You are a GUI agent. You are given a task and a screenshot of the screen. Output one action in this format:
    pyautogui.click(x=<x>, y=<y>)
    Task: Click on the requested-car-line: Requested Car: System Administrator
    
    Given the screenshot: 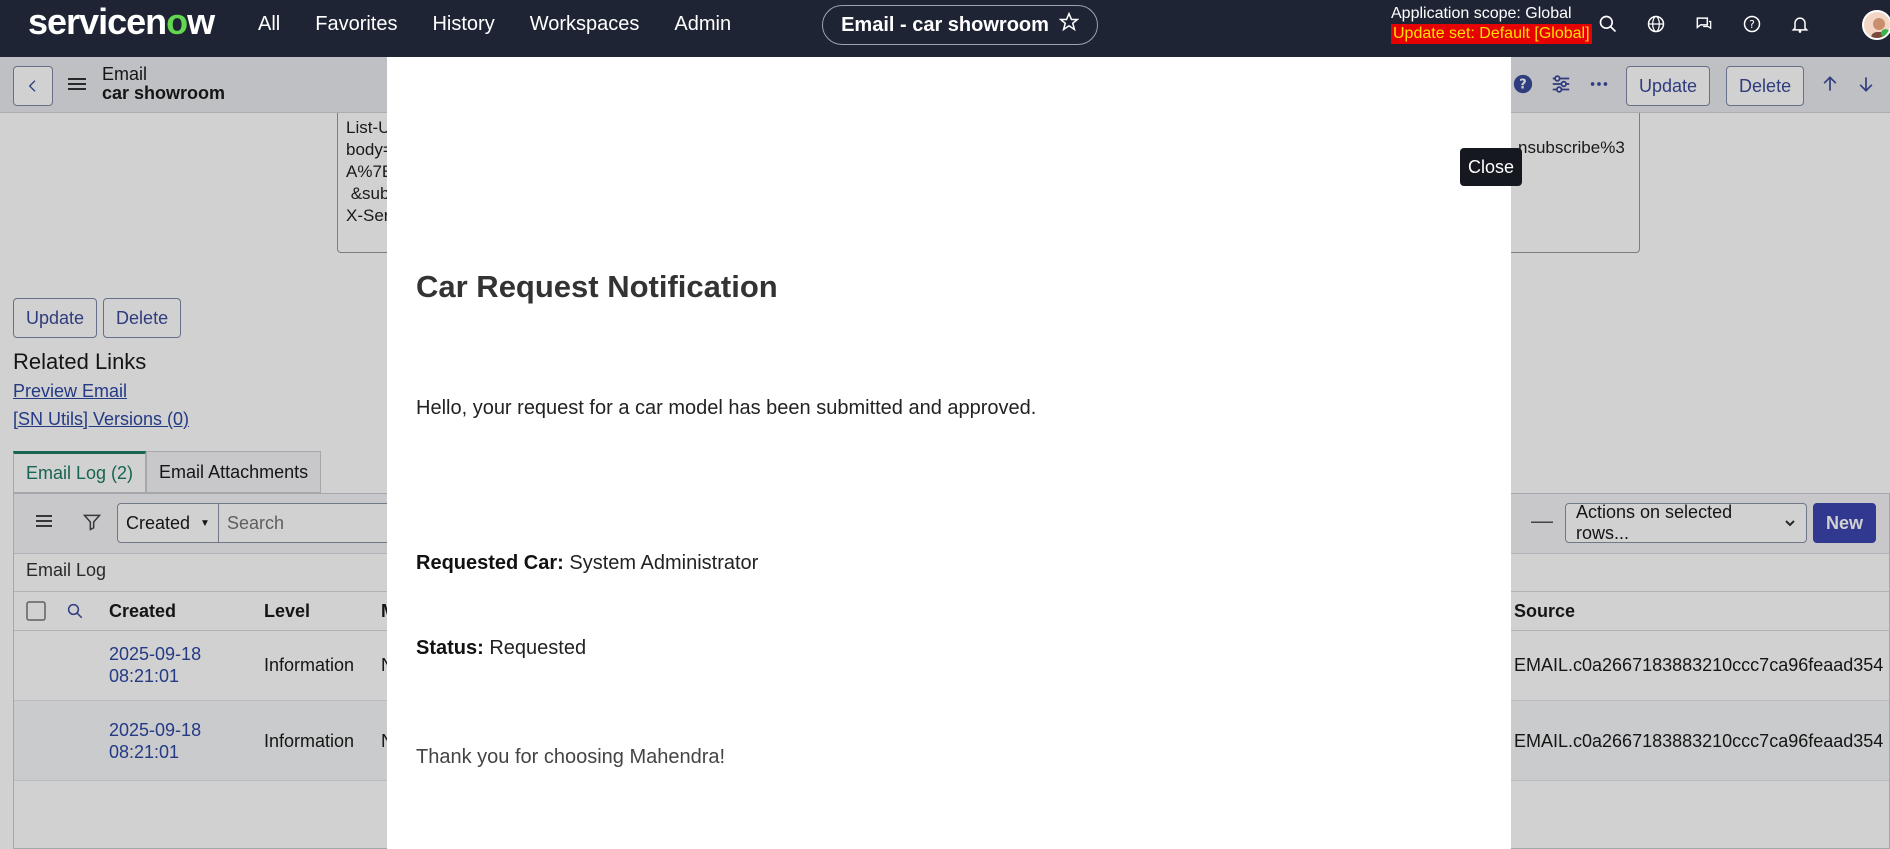 What is the action you would take?
    pyautogui.click(x=587, y=563)
    